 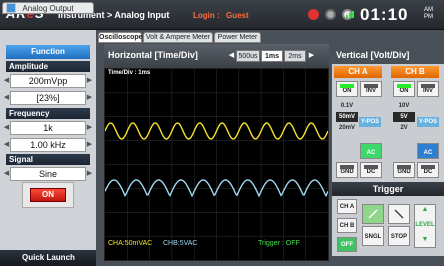 I want to click on channel-b-ac-button: AC, so click(x=428, y=151).